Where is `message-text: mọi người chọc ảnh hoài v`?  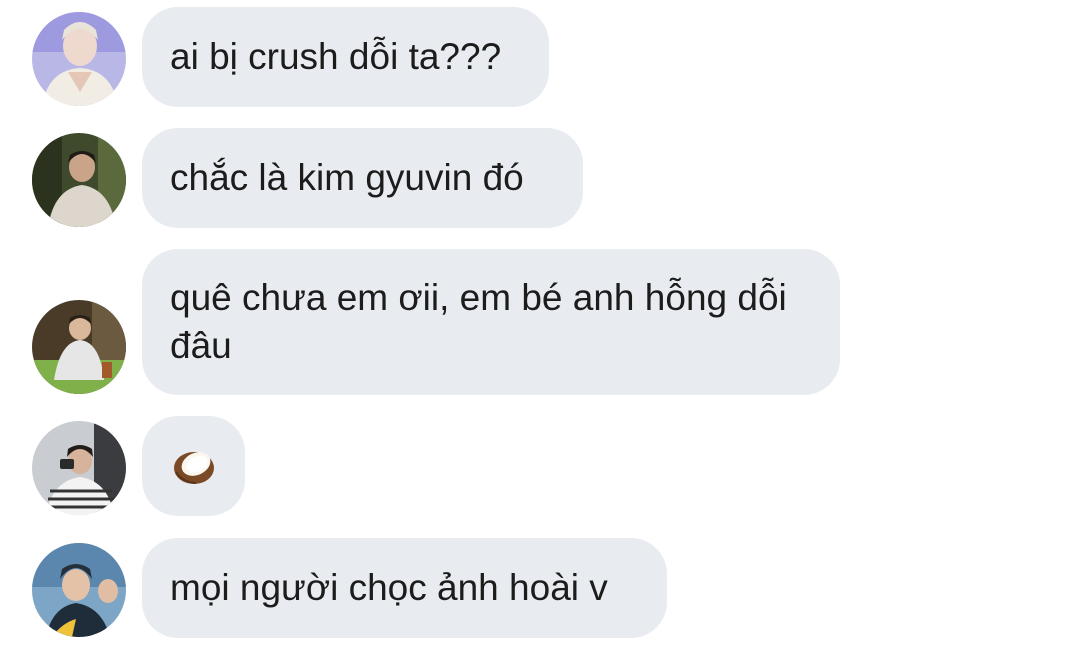 message-text: mọi người chọc ảnh hoài v is located at coordinates (389, 587).